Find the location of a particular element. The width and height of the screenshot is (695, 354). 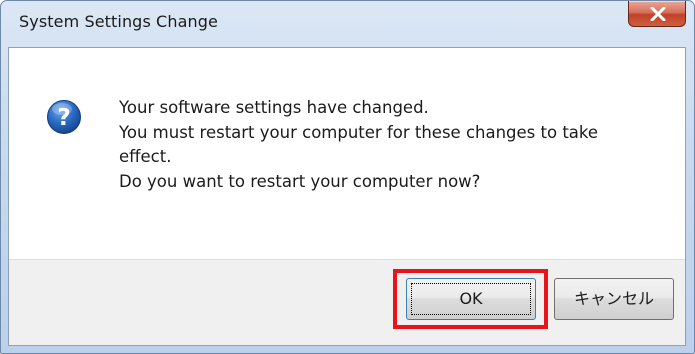

message-line: Your software settings have changed. is located at coordinates (274, 107).